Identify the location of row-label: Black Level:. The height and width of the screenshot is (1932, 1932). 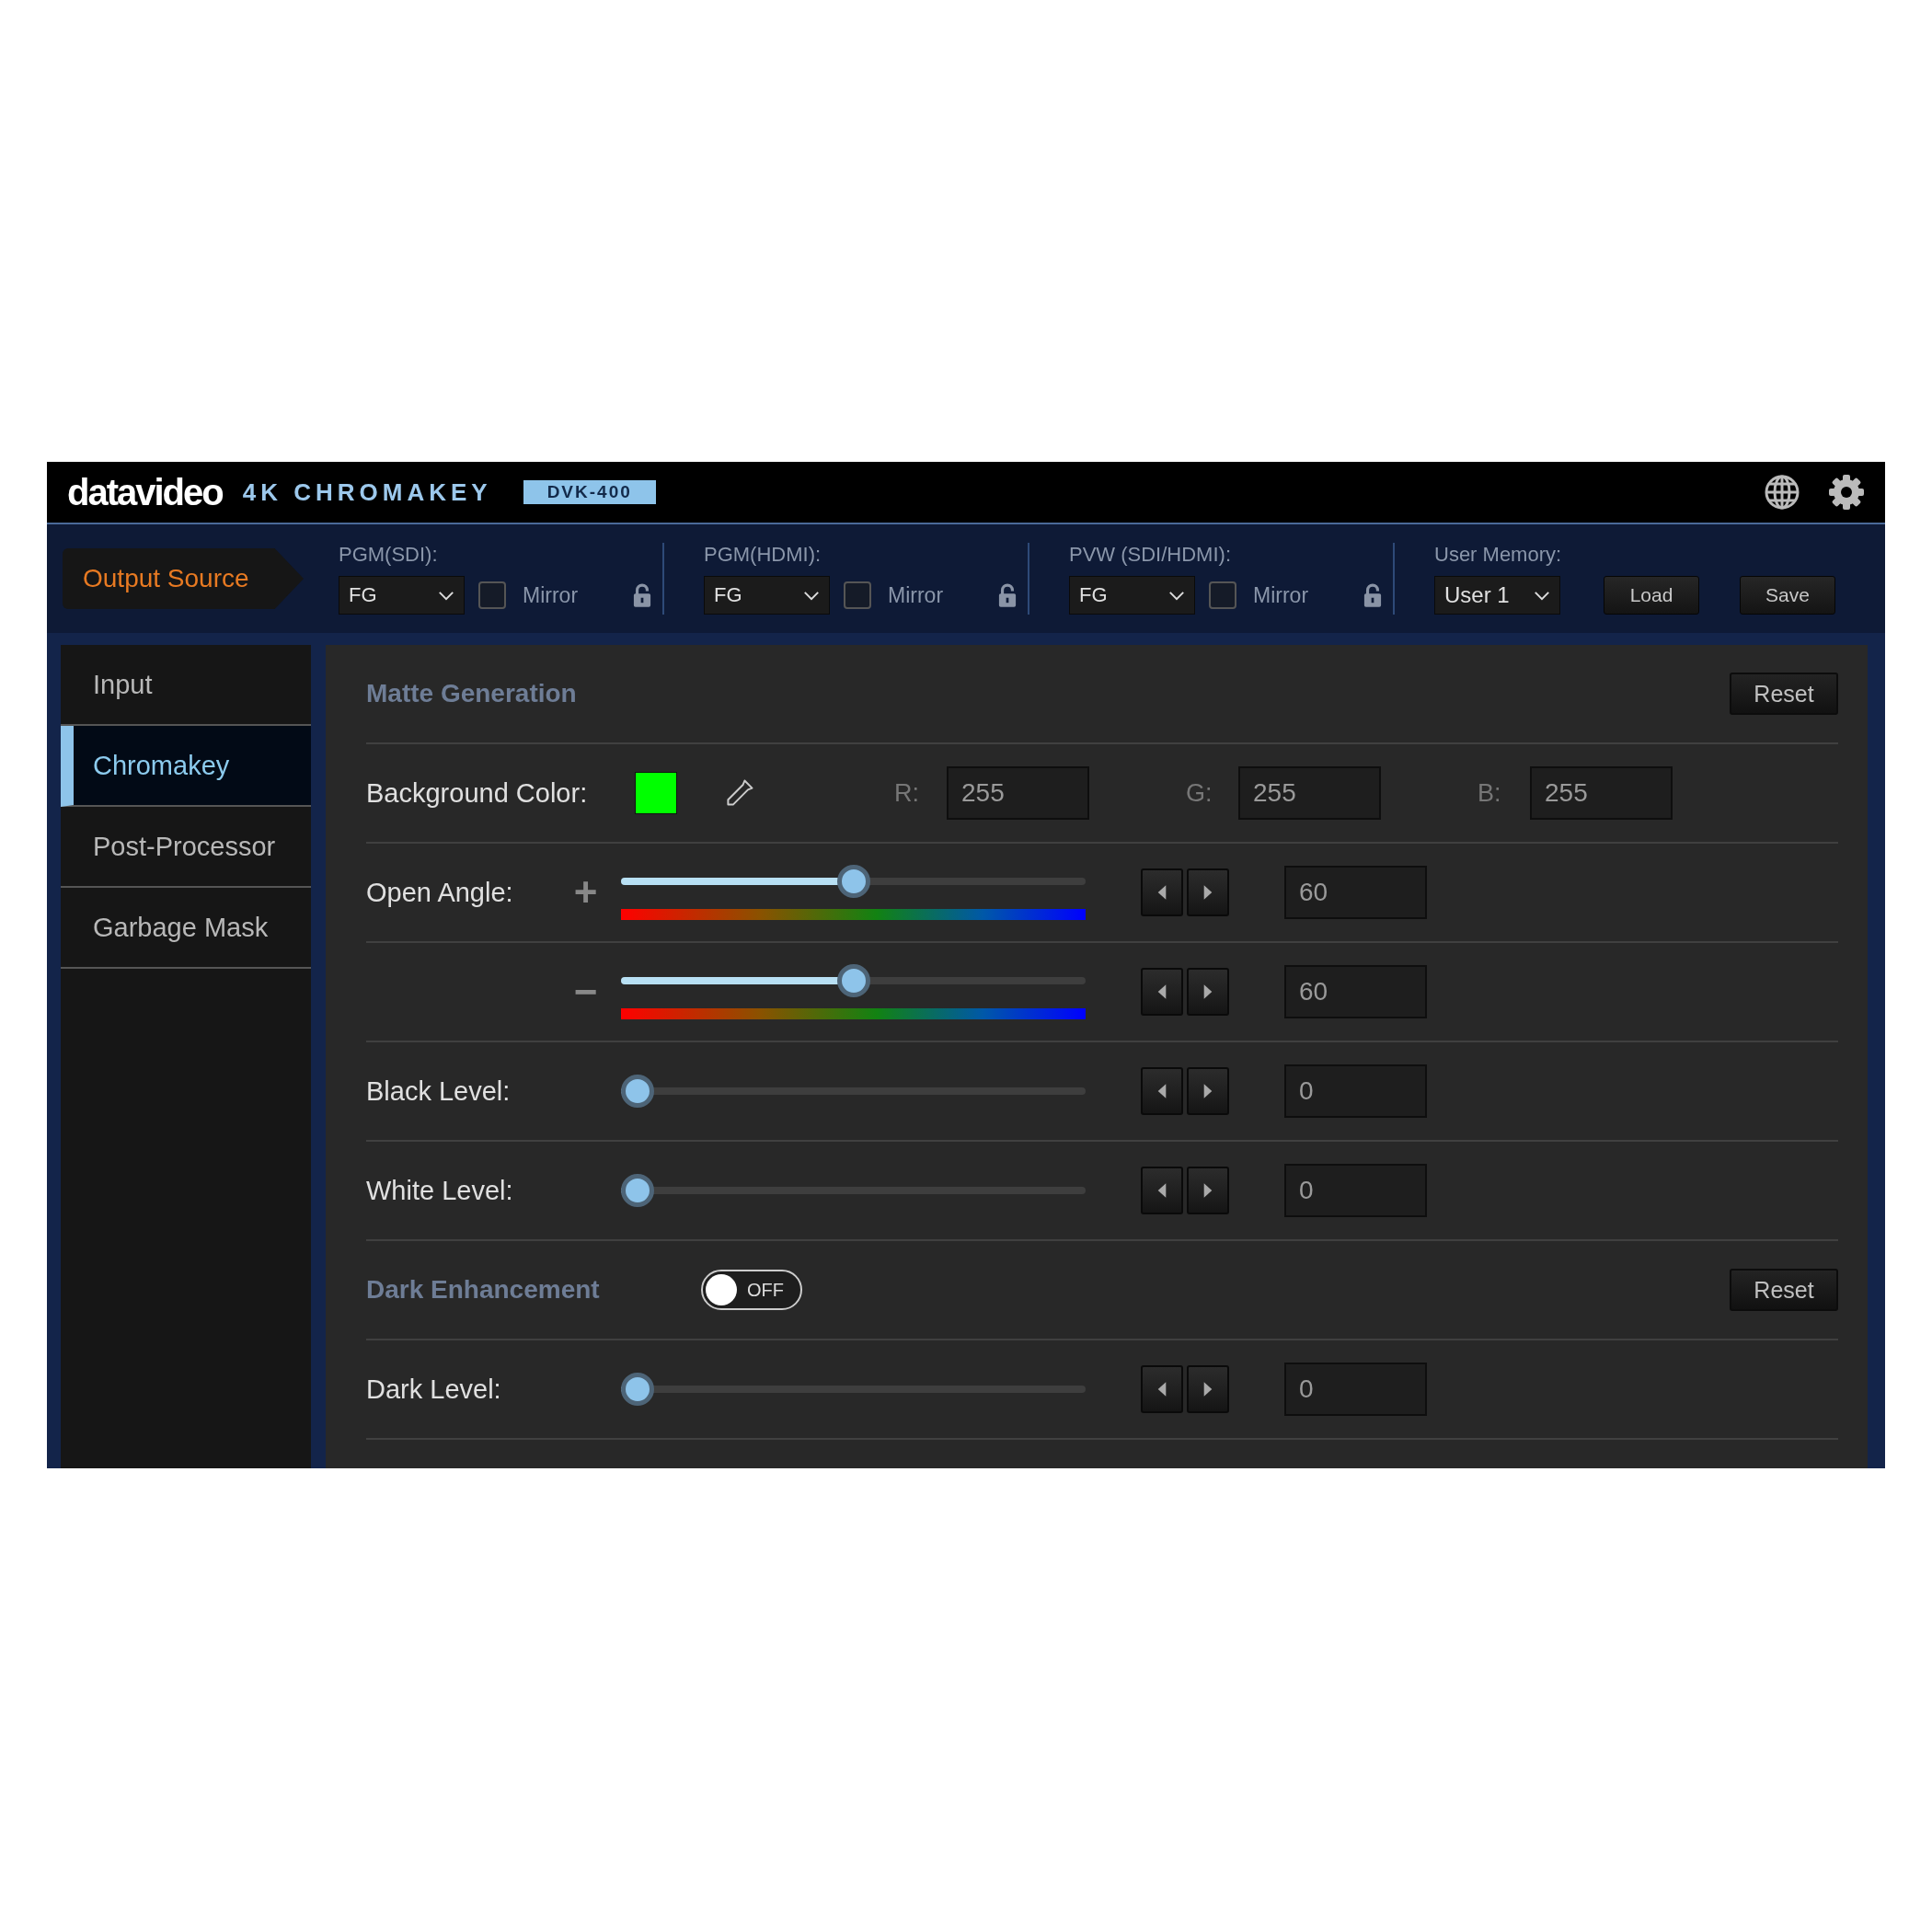
(439, 1091).